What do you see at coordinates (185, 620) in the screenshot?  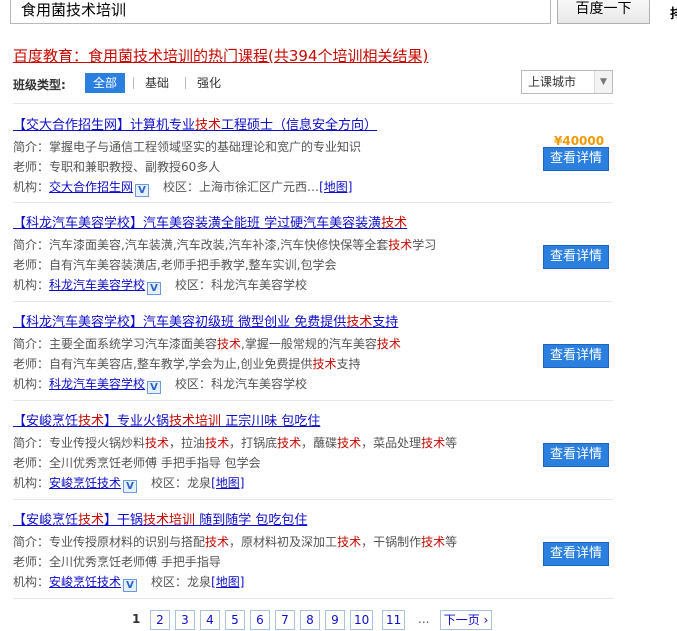 I see `page-link: 3` at bounding box center [185, 620].